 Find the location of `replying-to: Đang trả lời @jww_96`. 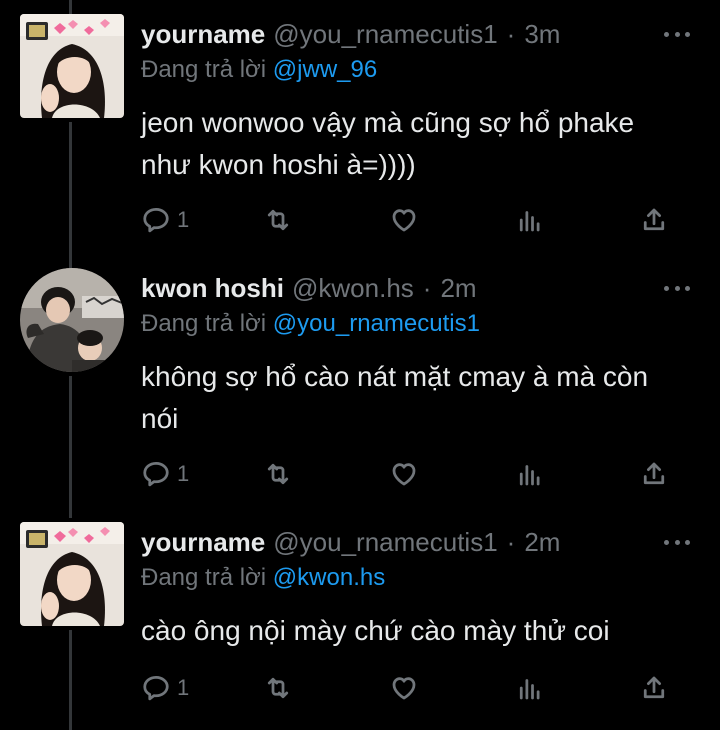

replying-to: Đang trả lời @jww_96 is located at coordinates (259, 70).